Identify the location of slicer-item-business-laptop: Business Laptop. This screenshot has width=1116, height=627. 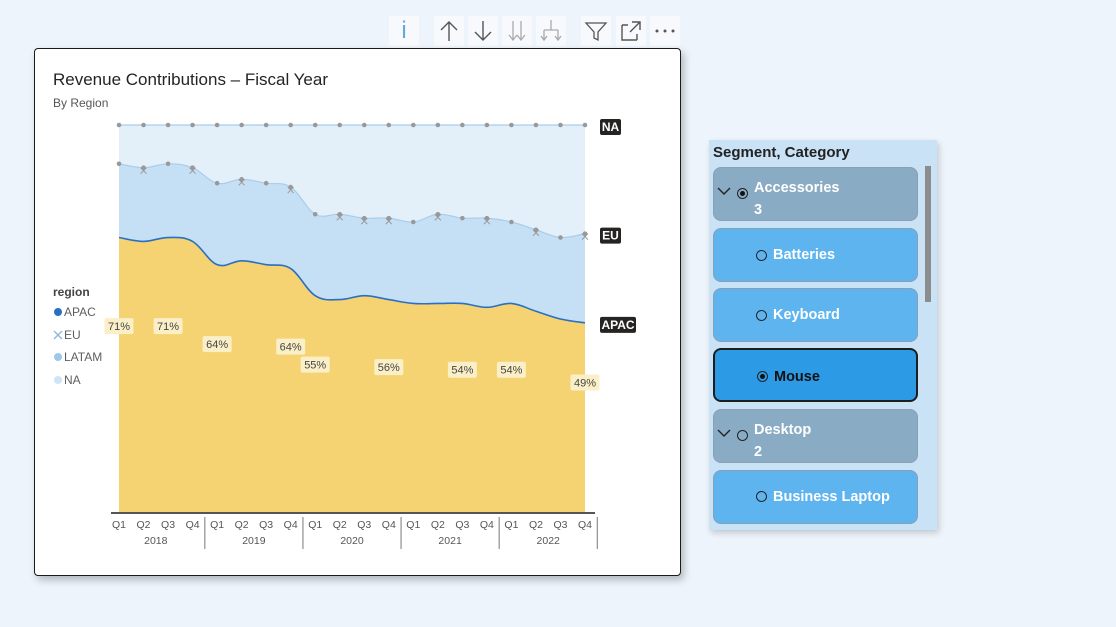
(815, 497).